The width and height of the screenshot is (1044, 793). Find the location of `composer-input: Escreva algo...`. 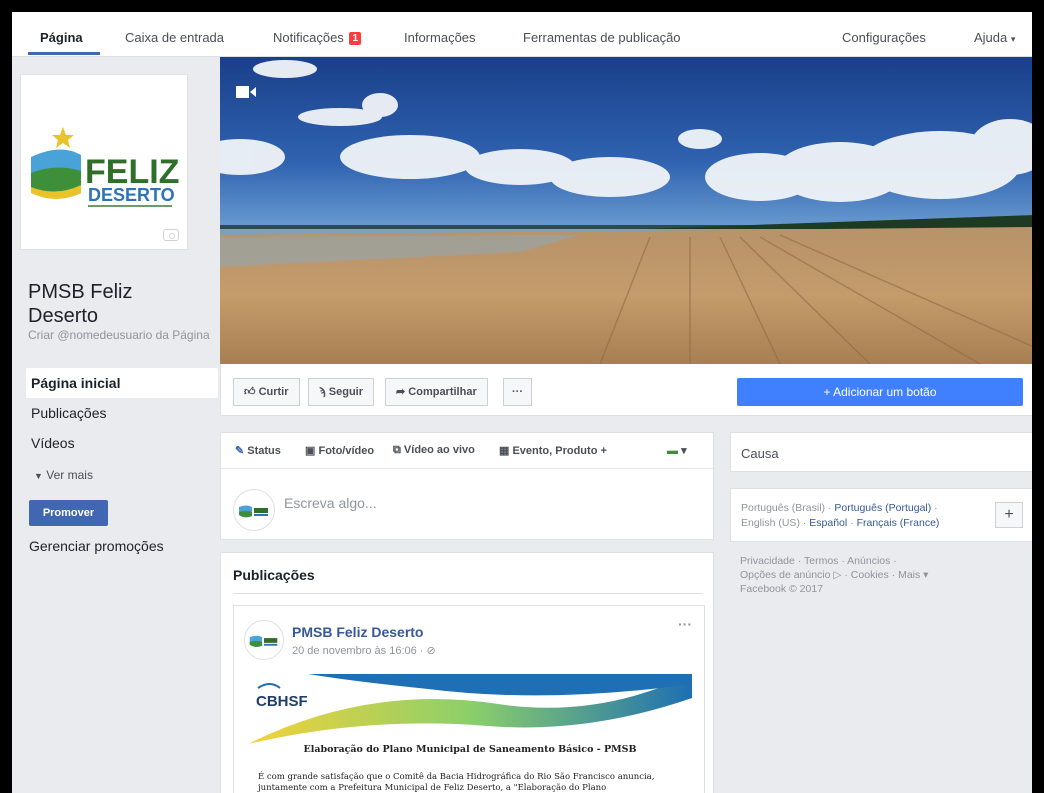

composer-input: Escreva algo... is located at coordinates (330, 503).